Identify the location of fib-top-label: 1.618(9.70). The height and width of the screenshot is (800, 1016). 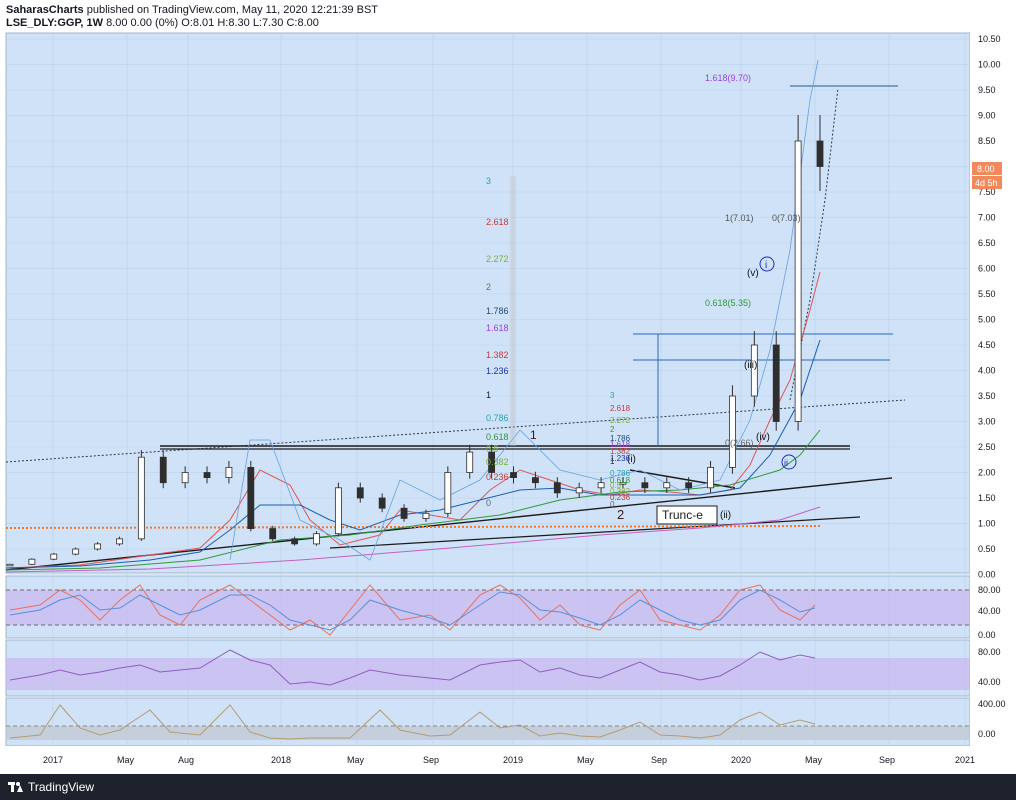
(728, 78).